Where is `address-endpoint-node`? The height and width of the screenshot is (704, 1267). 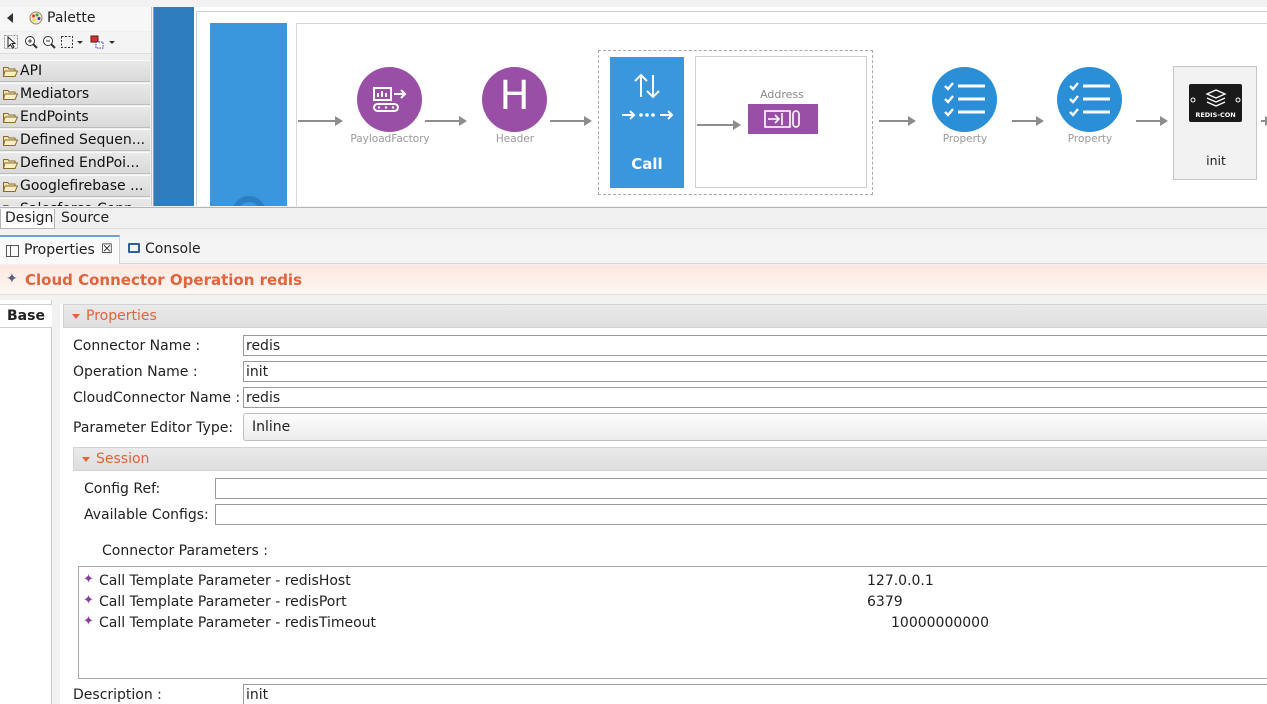
address-endpoint-node is located at coordinates (783, 119).